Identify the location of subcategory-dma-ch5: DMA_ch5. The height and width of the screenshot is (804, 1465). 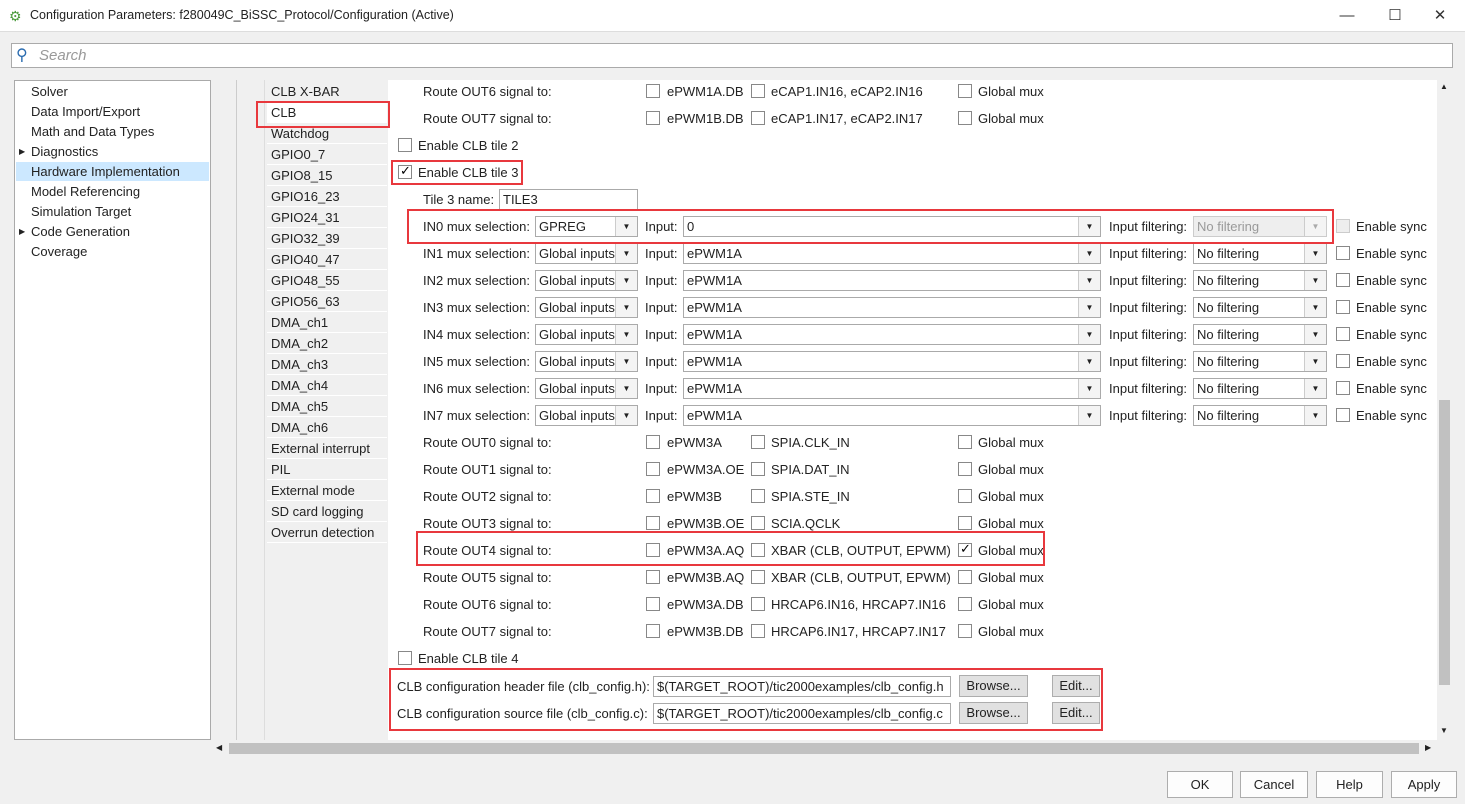
(327, 407).